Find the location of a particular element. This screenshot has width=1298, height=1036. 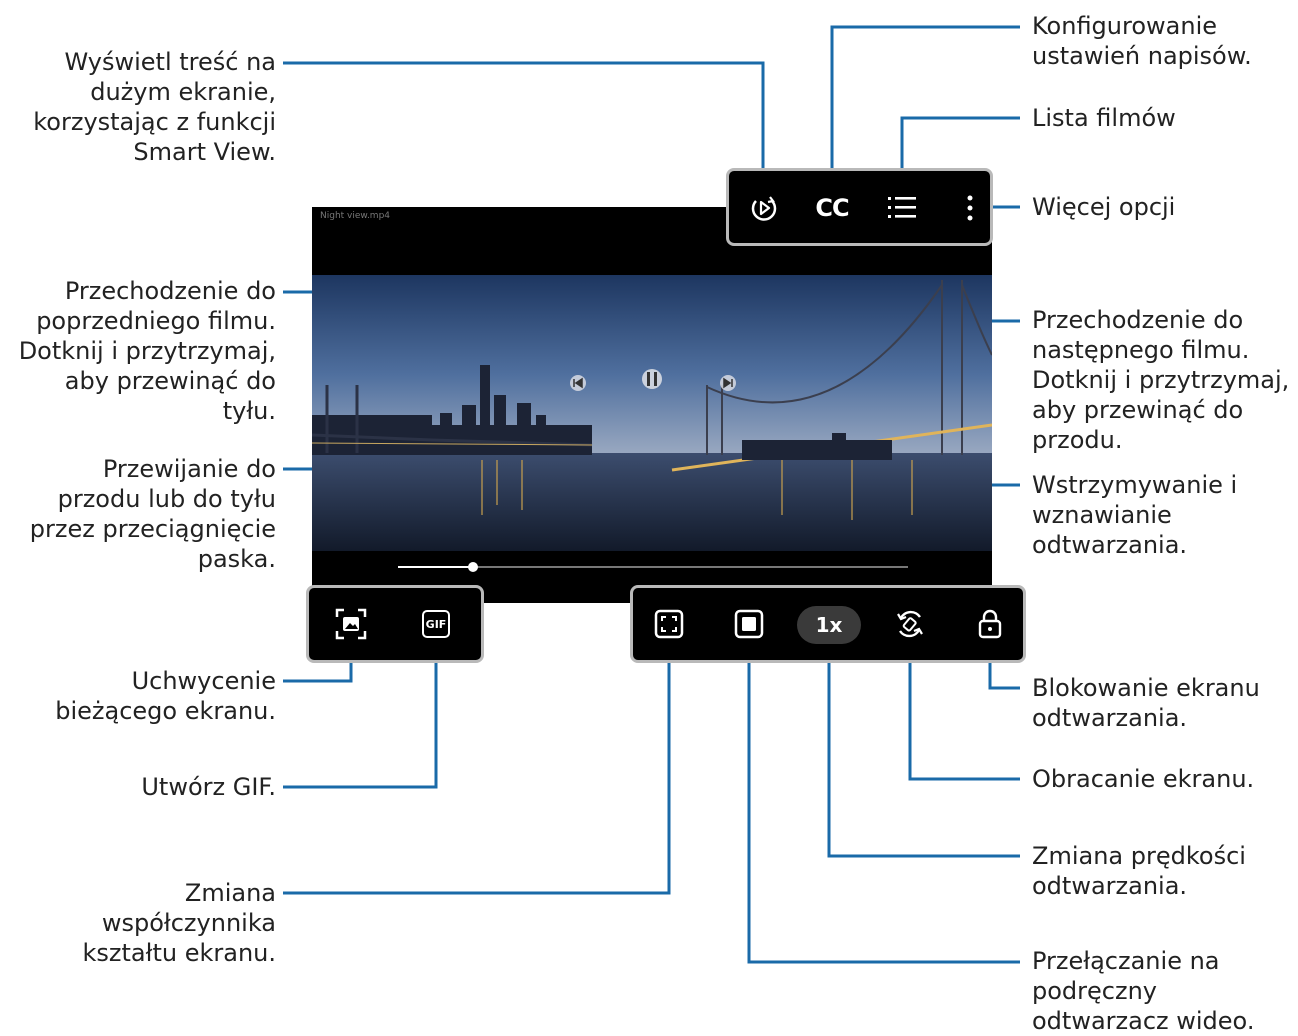

callout-video-list: Lista filmów is located at coordinates (1104, 118).